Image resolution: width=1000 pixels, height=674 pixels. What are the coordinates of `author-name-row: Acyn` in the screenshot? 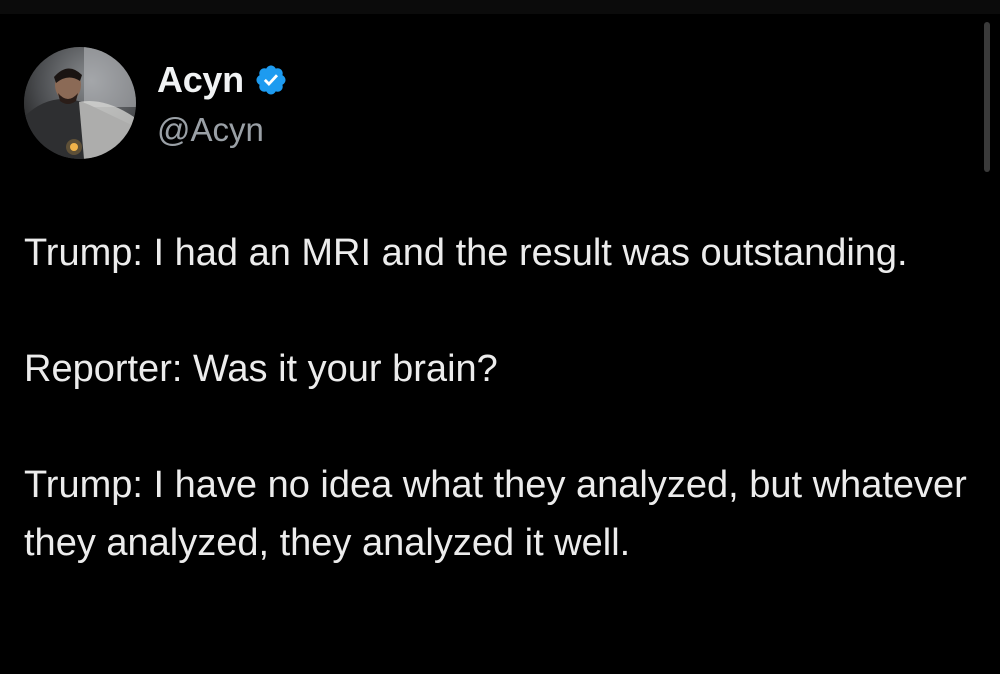 It's located at (222, 80).